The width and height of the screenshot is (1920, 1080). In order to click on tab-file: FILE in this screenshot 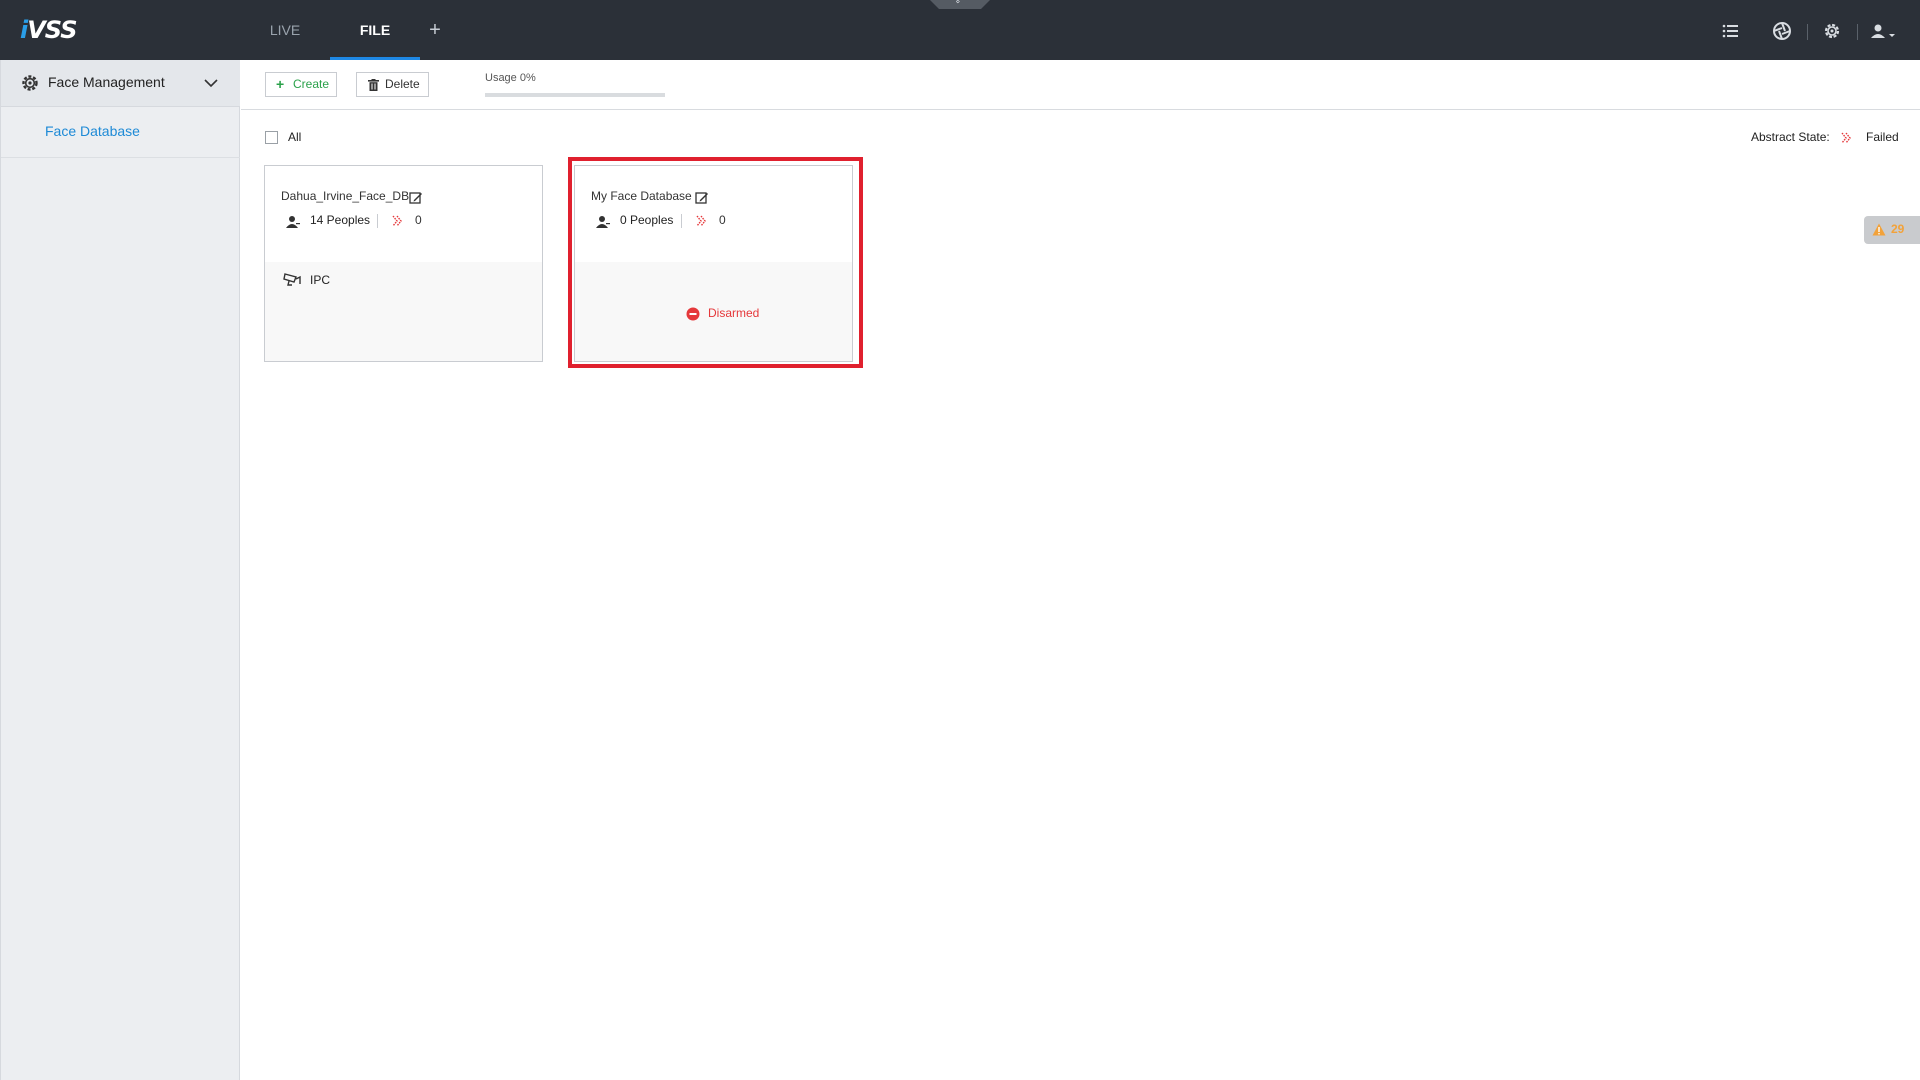, I will do `click(375, 30)`.